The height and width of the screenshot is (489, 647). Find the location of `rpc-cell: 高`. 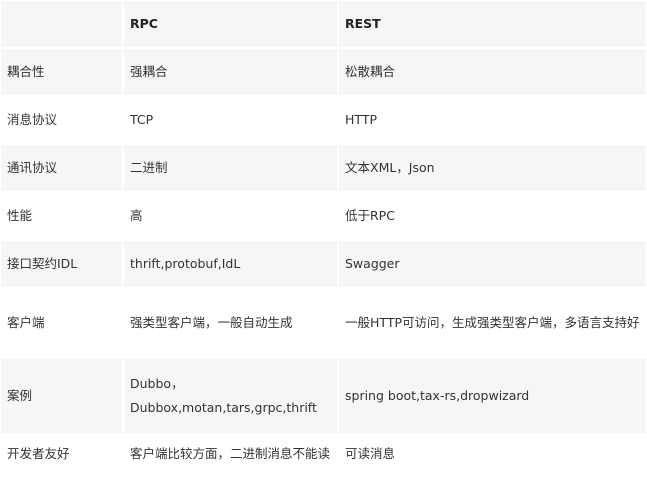

rpc-cell: 高 is located at coordinates (230, 216).